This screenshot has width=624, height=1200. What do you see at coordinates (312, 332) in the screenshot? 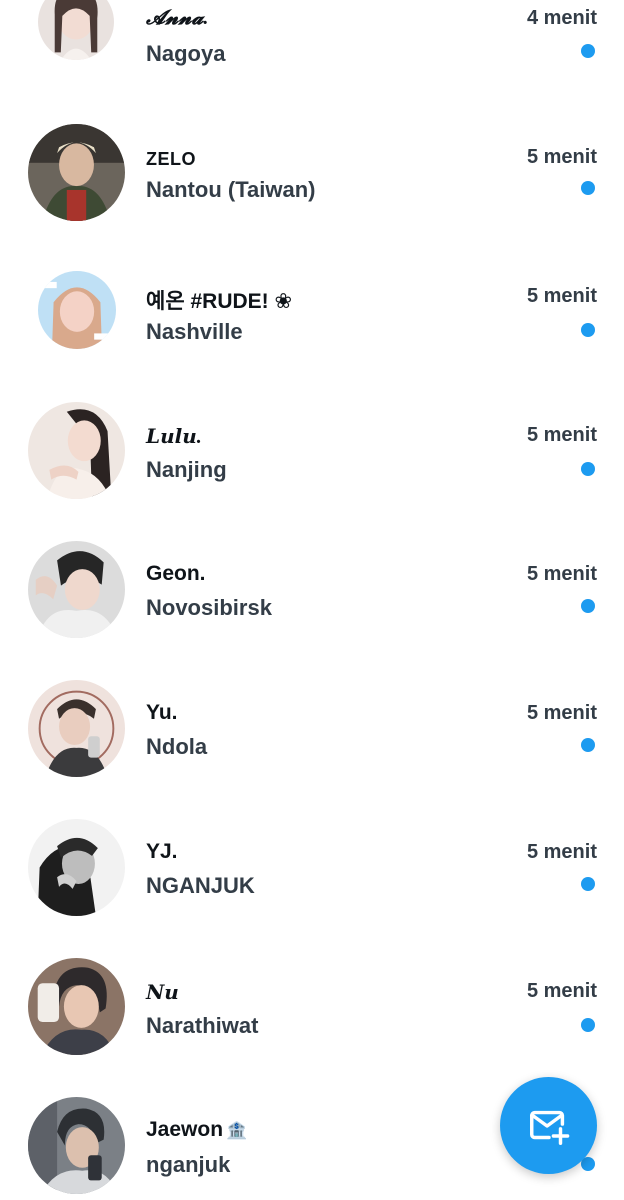
I see `conversation-row: 예온 #RUDE! ❀ Nashville 5 menit` at bounding box center [312, 332].